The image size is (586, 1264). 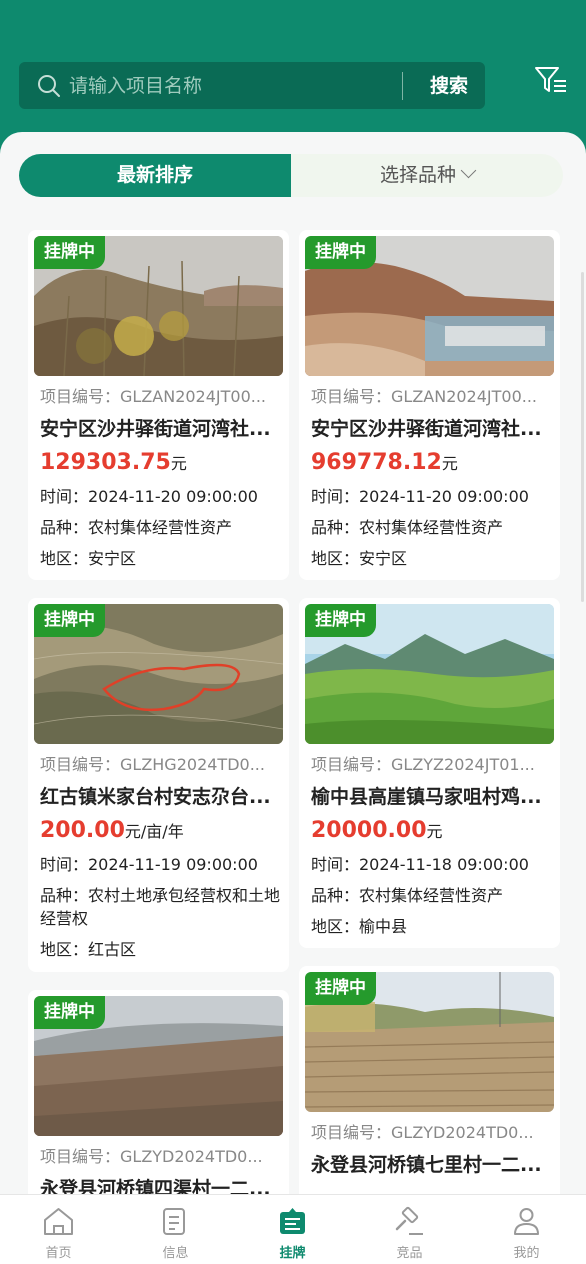 I want to click on sort-tab-variety: 选择品种, so click(x=427, y=175).